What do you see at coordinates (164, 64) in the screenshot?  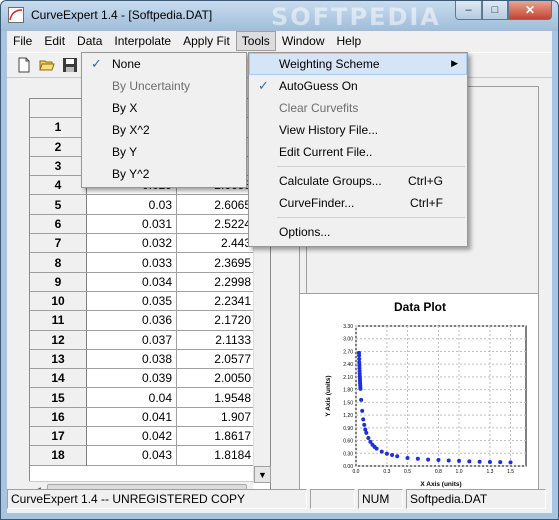 I see `weighting-option: ✓ None` at bounding box center [164, 64].